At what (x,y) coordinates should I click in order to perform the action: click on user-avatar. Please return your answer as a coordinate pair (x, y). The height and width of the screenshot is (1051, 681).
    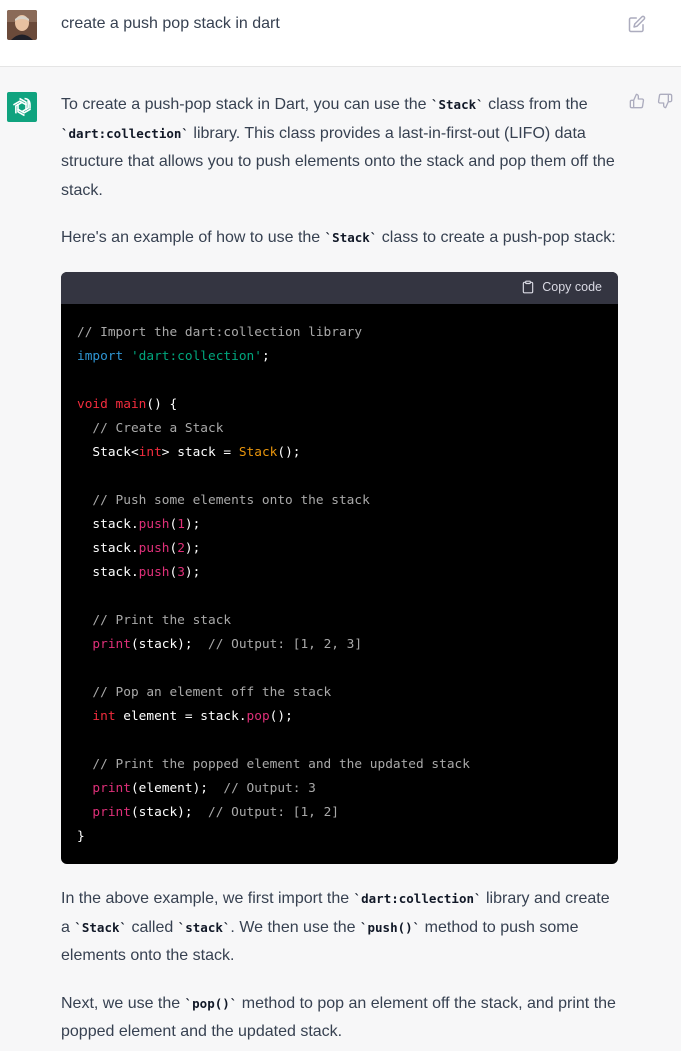
    Looking at the image, I should click on (22, 25).